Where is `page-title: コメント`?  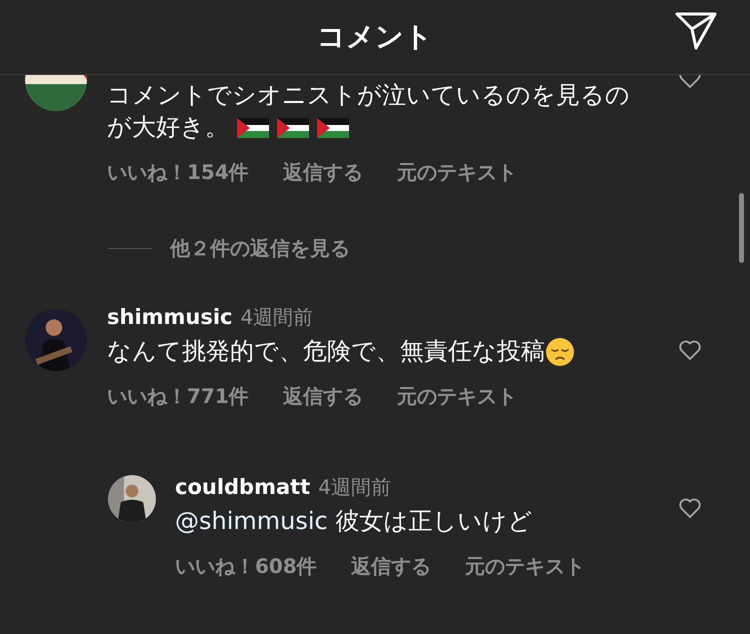
page-title: コメント is located at coordinates (375, 37).